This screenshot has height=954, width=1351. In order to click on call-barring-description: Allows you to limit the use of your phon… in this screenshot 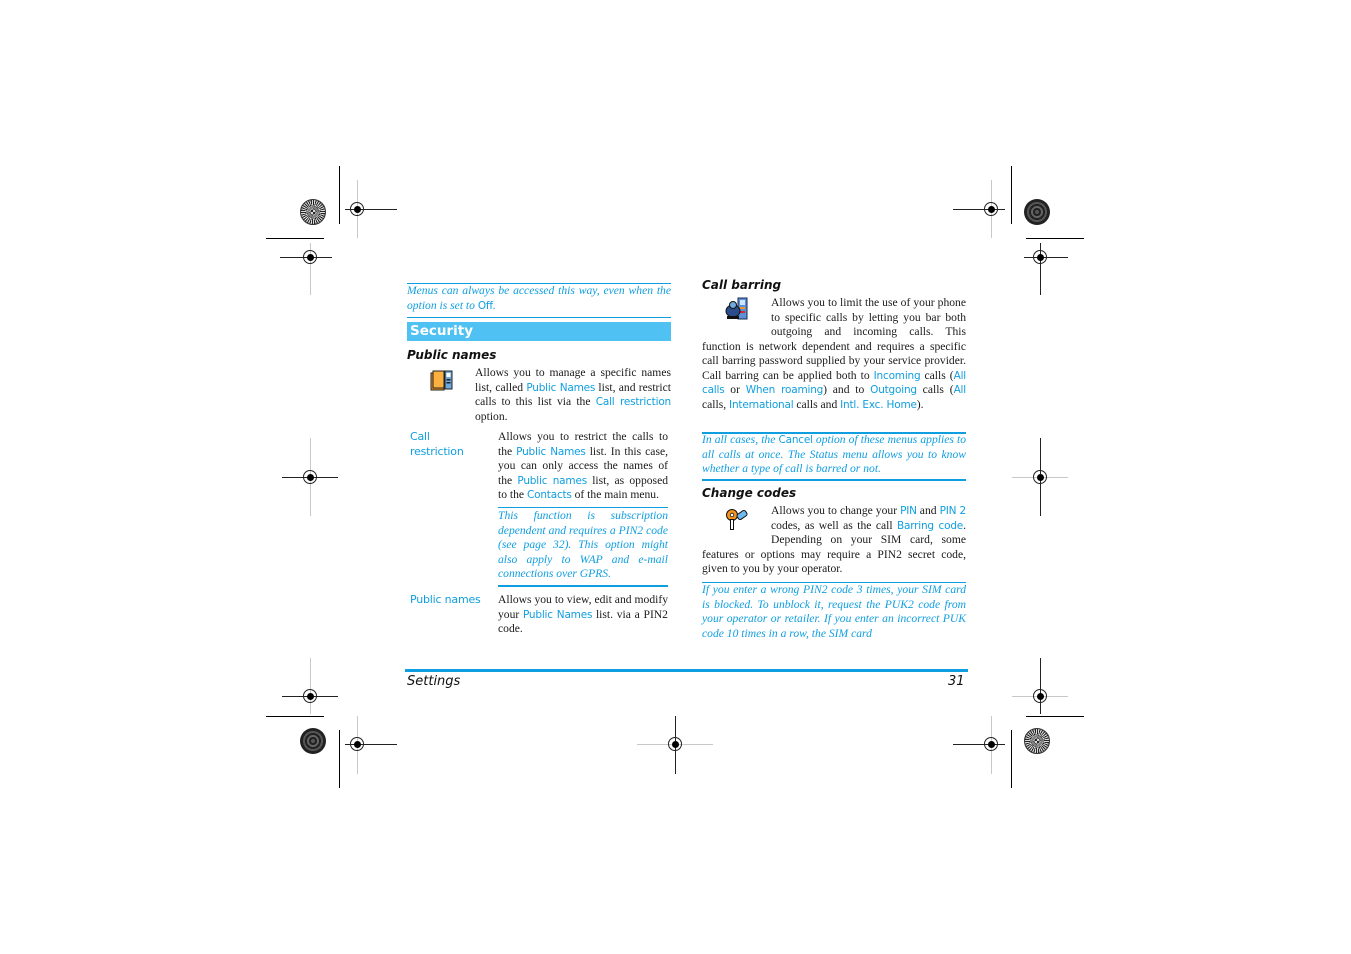, I will do `click(834, 353)`.